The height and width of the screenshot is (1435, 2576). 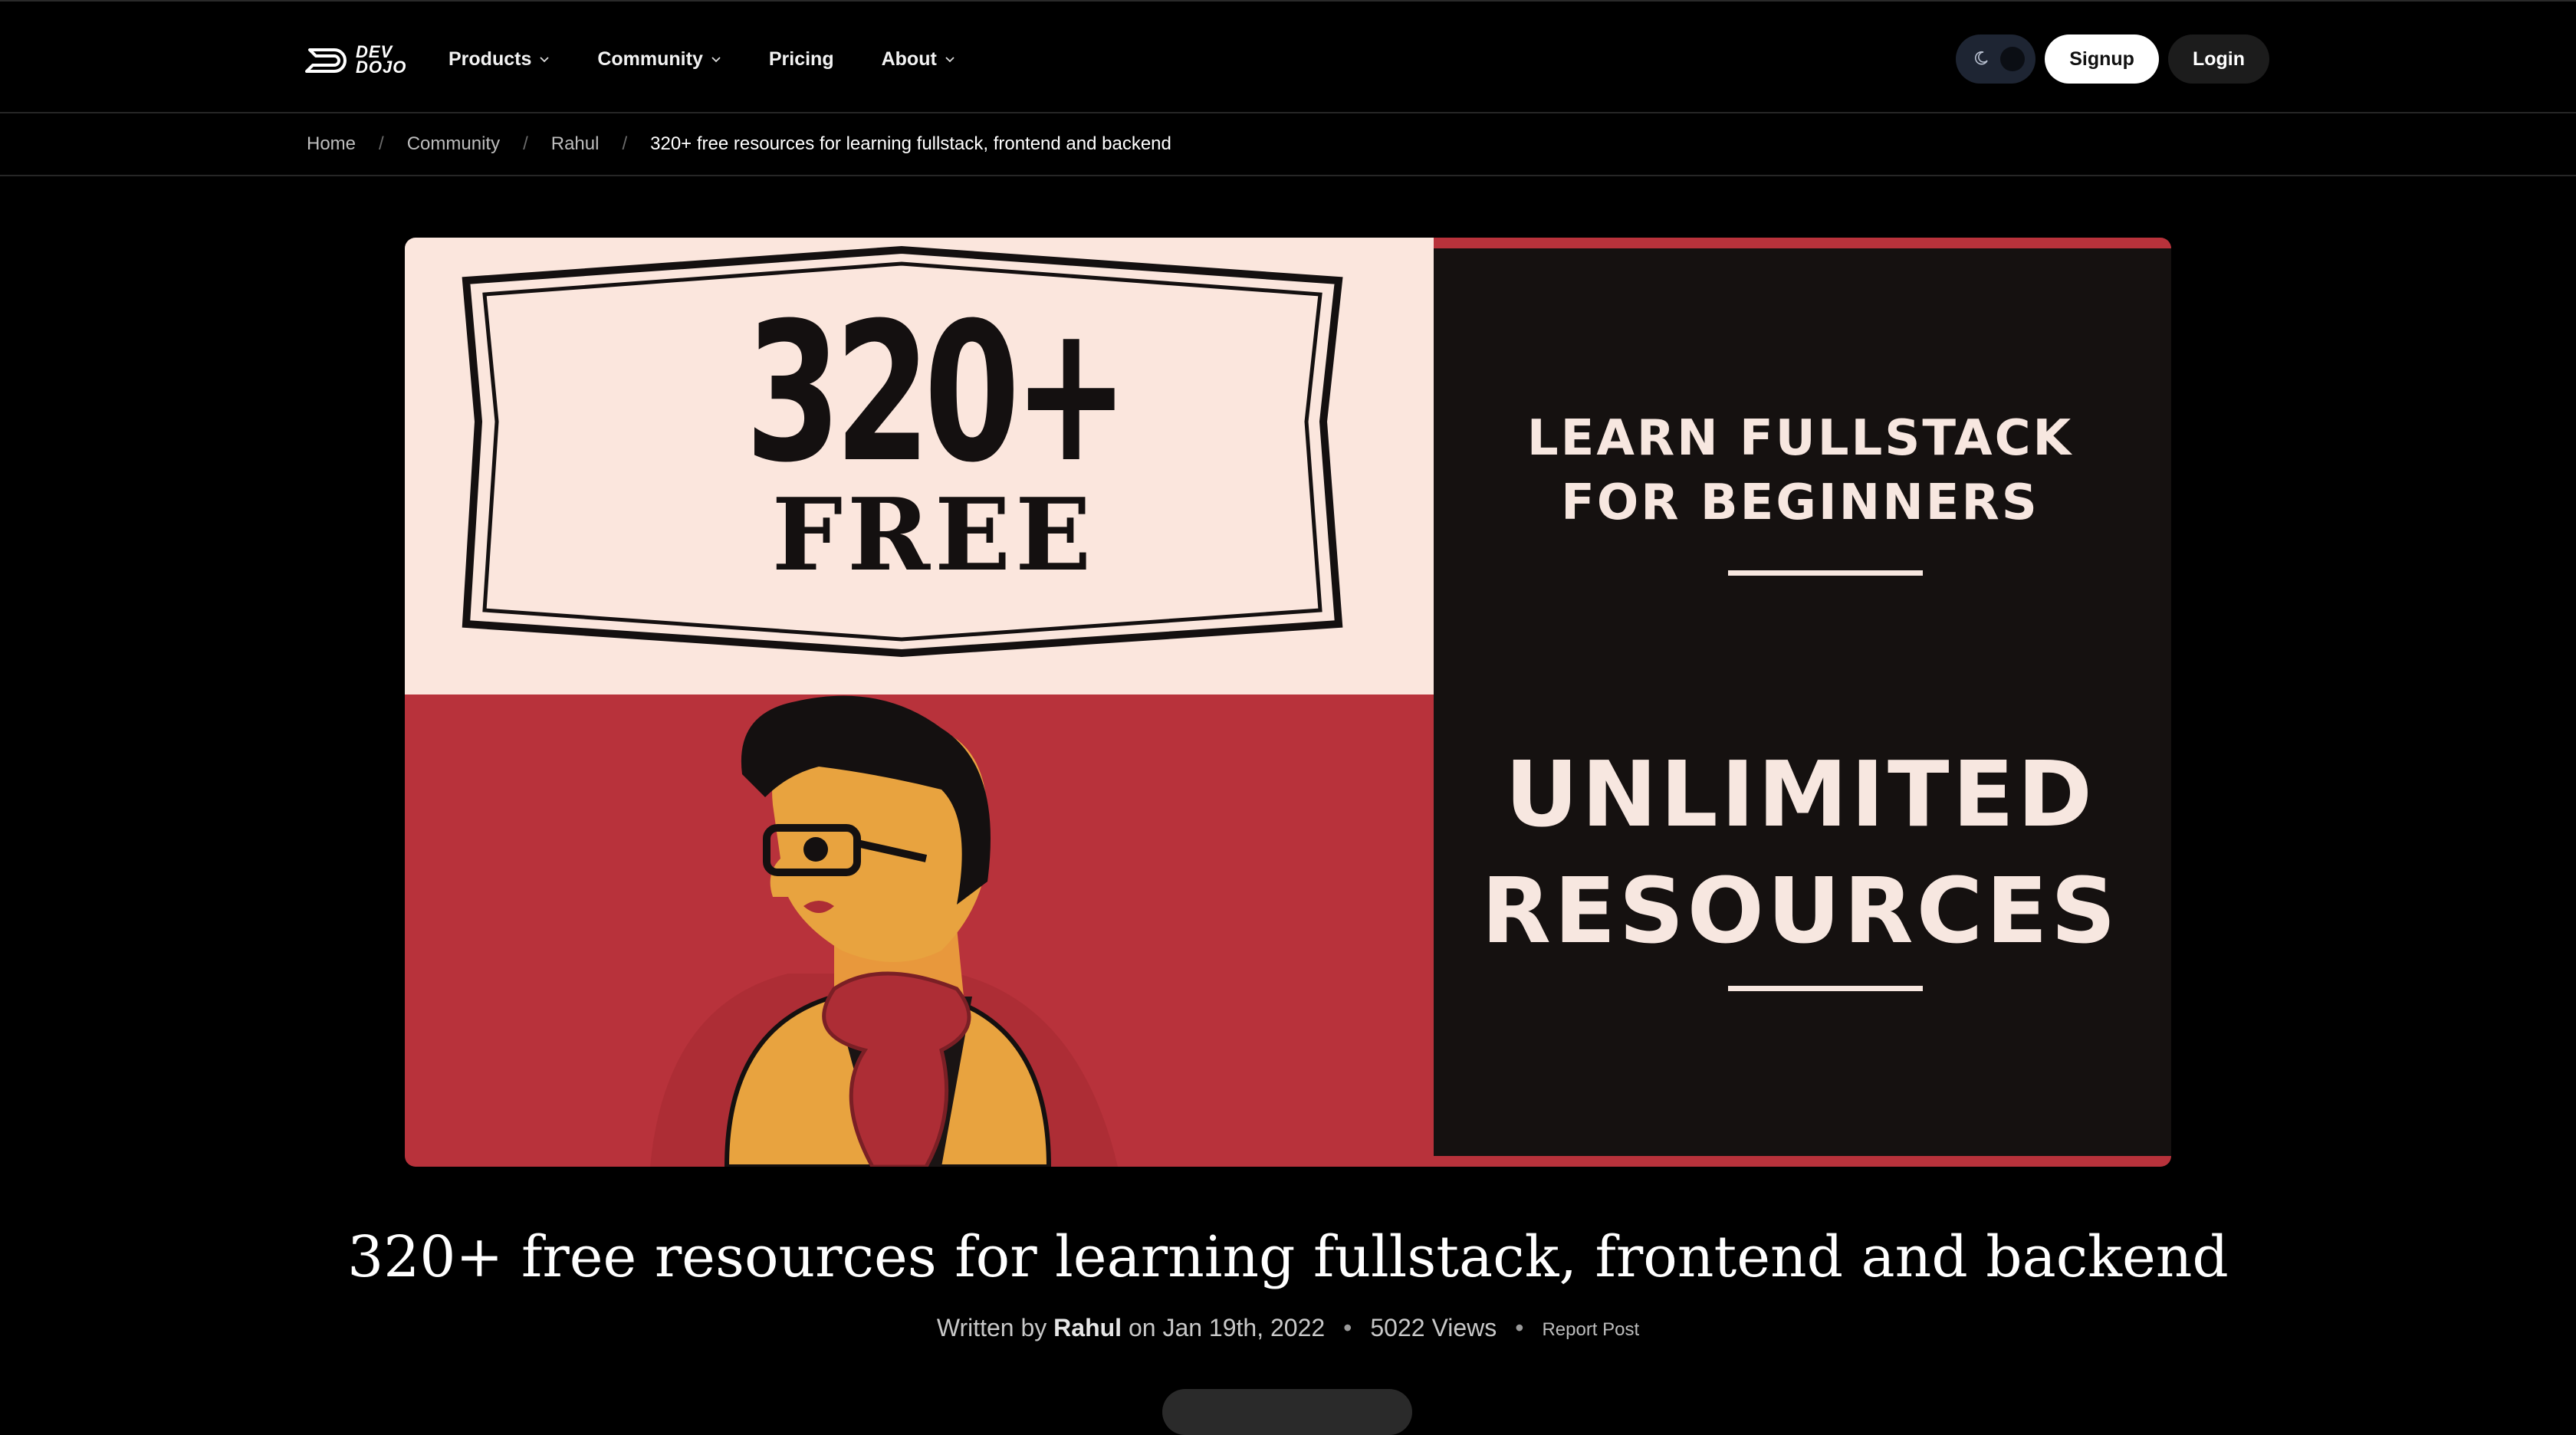 What do you see at coordinates (1800, 503) in the screenshot?
I see `cover-learn-line-2: FOR BEGINNERS` at bounding box center [1800, 503].